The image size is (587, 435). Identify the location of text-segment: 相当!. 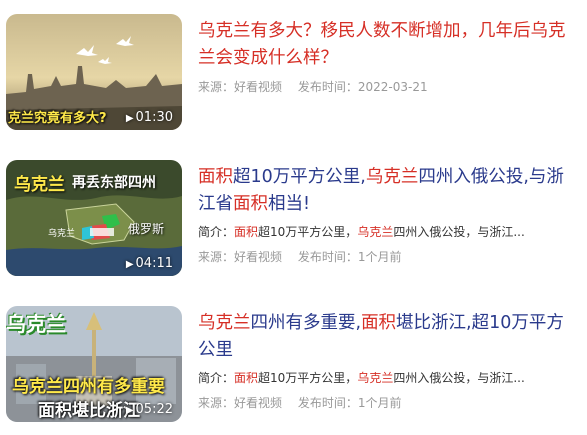
(289, 204).